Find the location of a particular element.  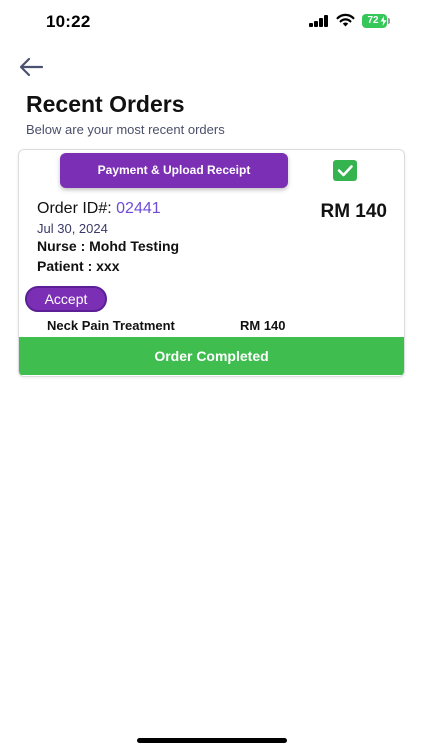

cellular-signal-icon is located at coordinates (319, 21).